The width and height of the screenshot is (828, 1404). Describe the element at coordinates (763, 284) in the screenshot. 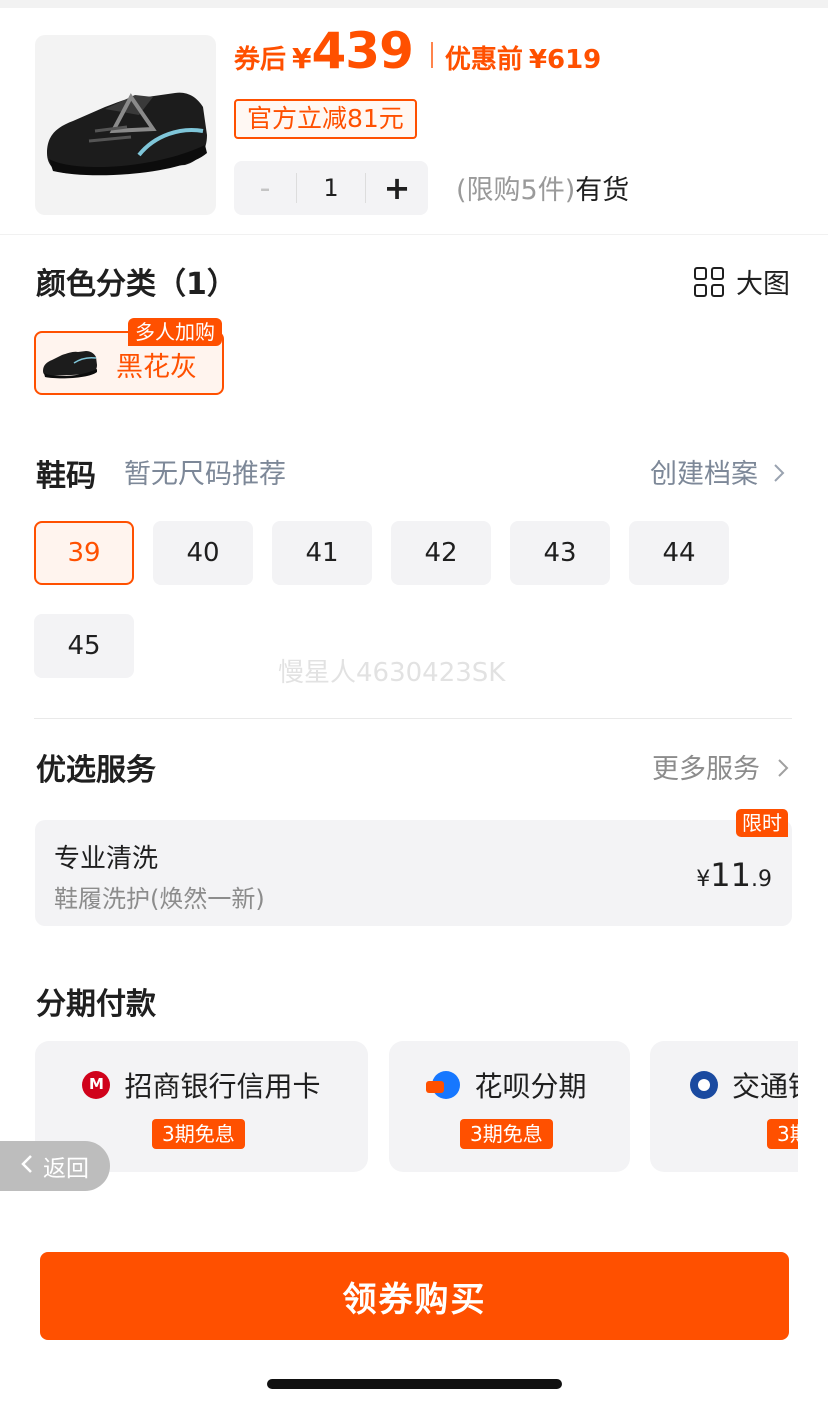

I see `big-image-label: 大图` at that location.